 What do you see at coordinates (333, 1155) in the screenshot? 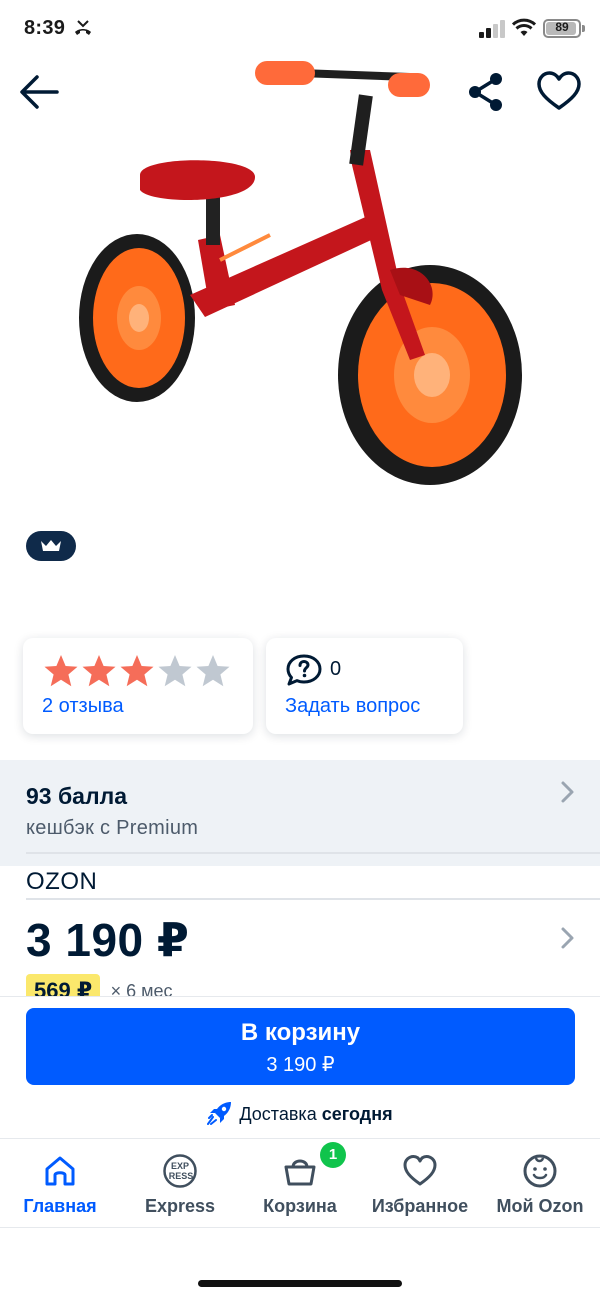
I see `cart-count-badge: 1` at bounding box center [333, 1155].